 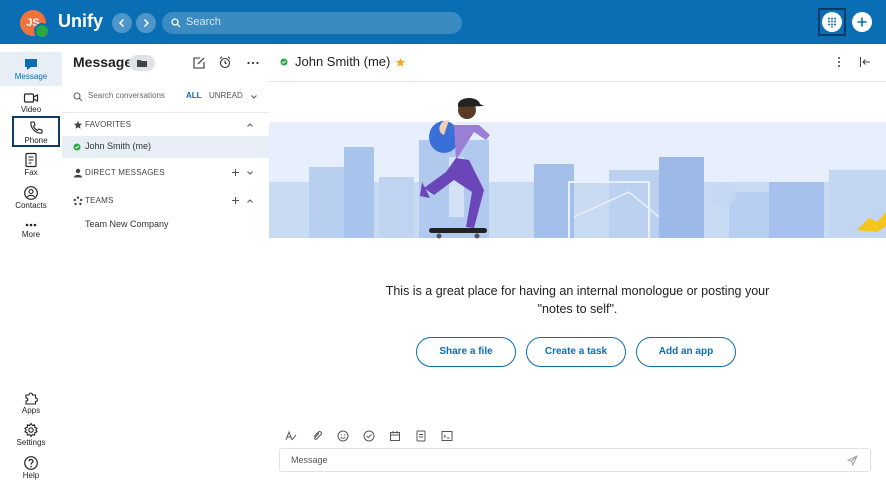 I want to click on favorite-star-icon, so click(x=400, y=62).